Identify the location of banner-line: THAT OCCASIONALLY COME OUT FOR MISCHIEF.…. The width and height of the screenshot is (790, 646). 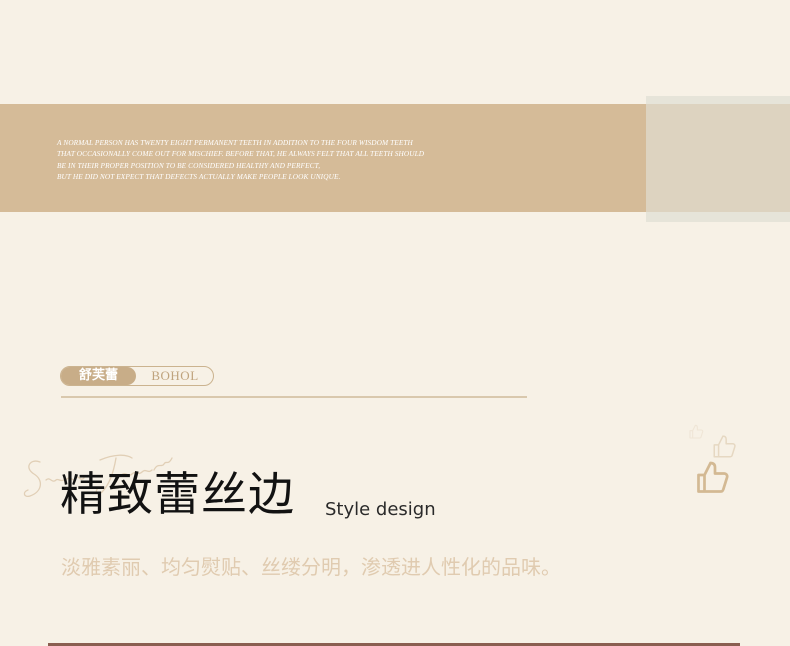
(241, 154).